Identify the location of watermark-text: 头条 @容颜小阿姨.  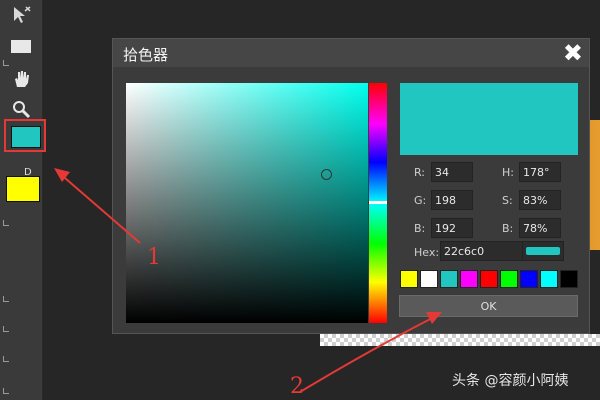
(510, 381).